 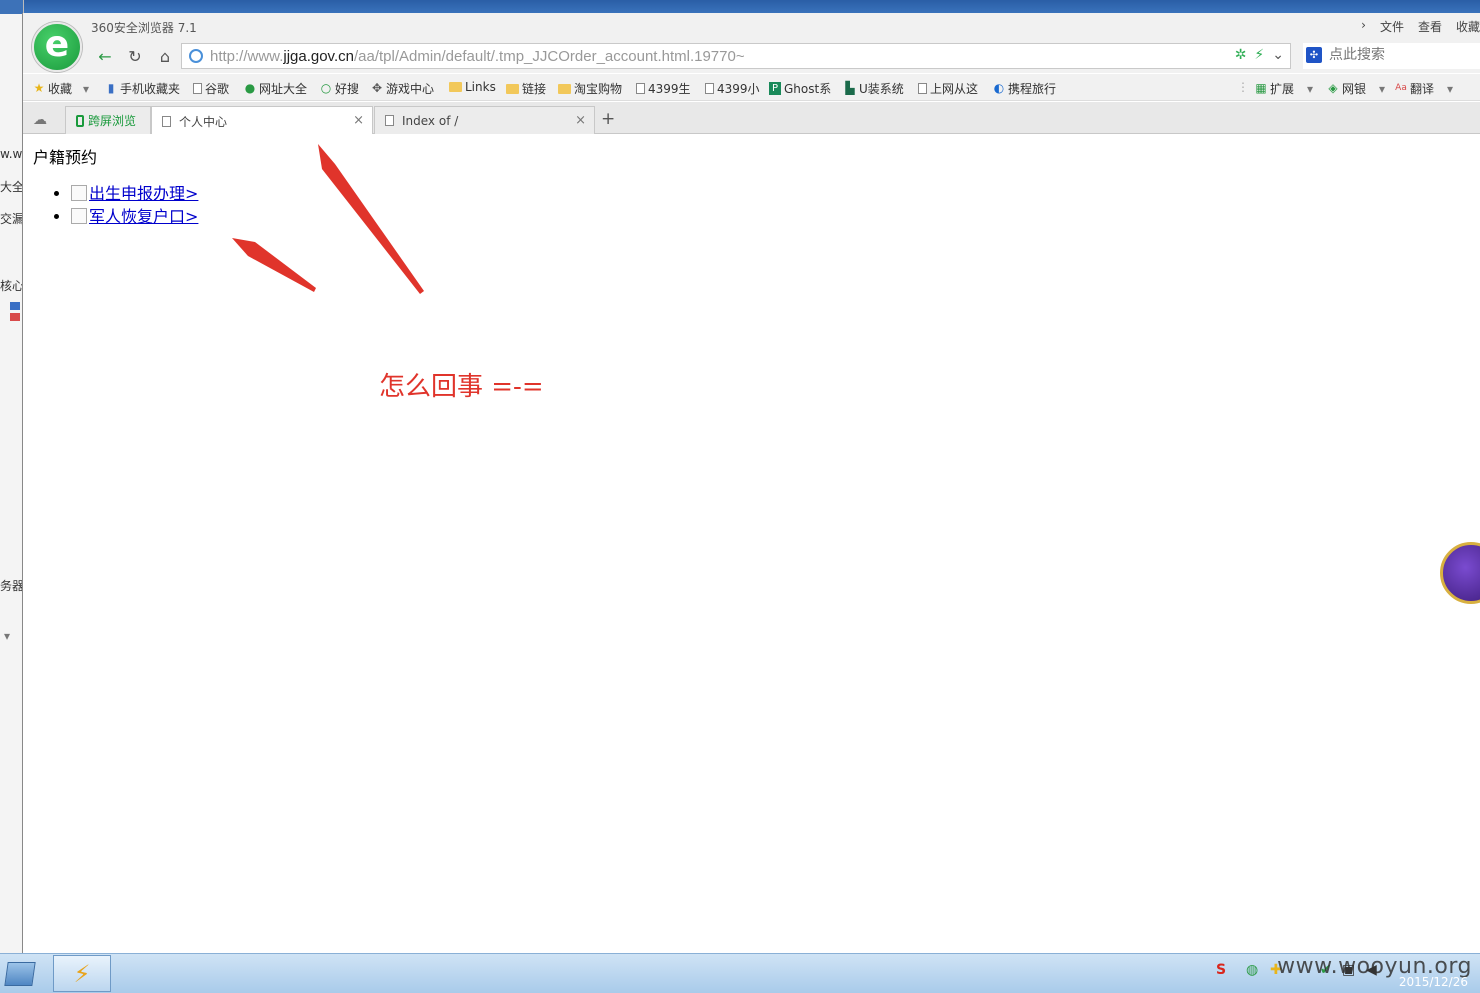 What do you see at coordinates (1314, 55) in the screenshot?
I see `baidu-paw-icon: ✣` at bounding box center [1314, 55].